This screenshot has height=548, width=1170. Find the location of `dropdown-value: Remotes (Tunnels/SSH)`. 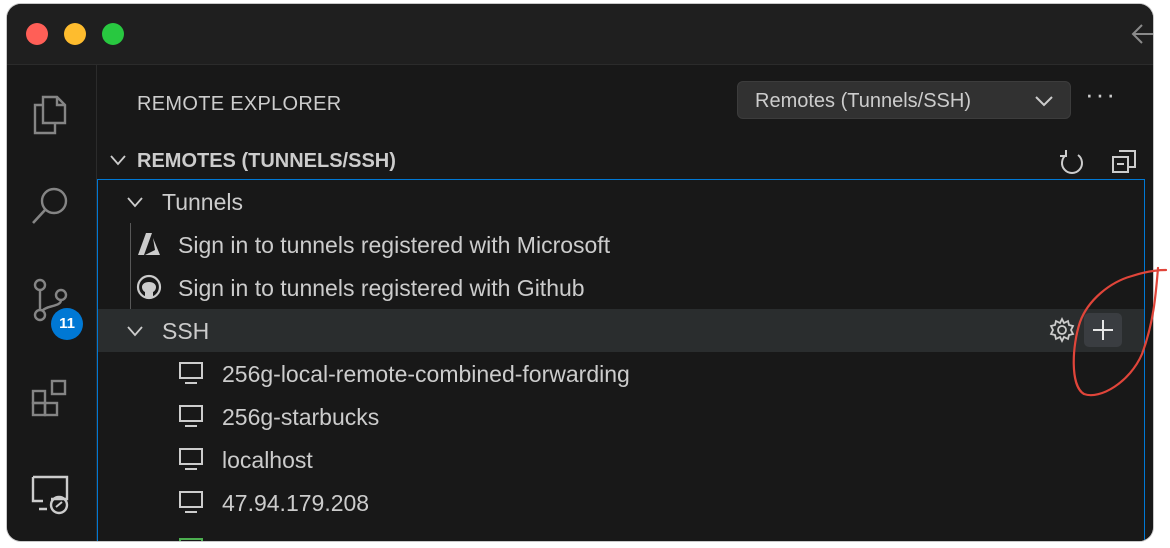

dropdown-value: Remotes (Tunnels/SSH) is located at coordinates (863, 101).